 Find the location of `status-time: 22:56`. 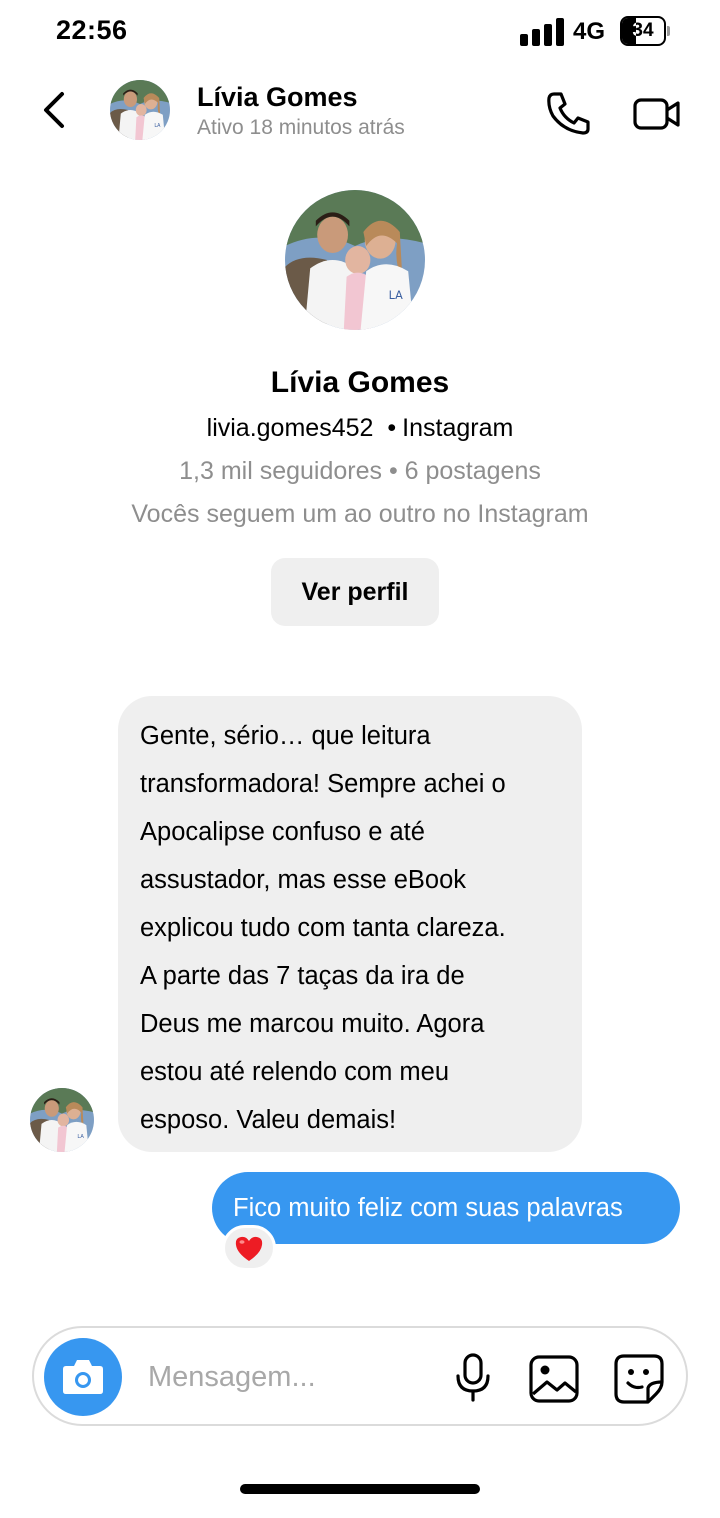

status-time: 22:56 is located at coordinates (92, 30).